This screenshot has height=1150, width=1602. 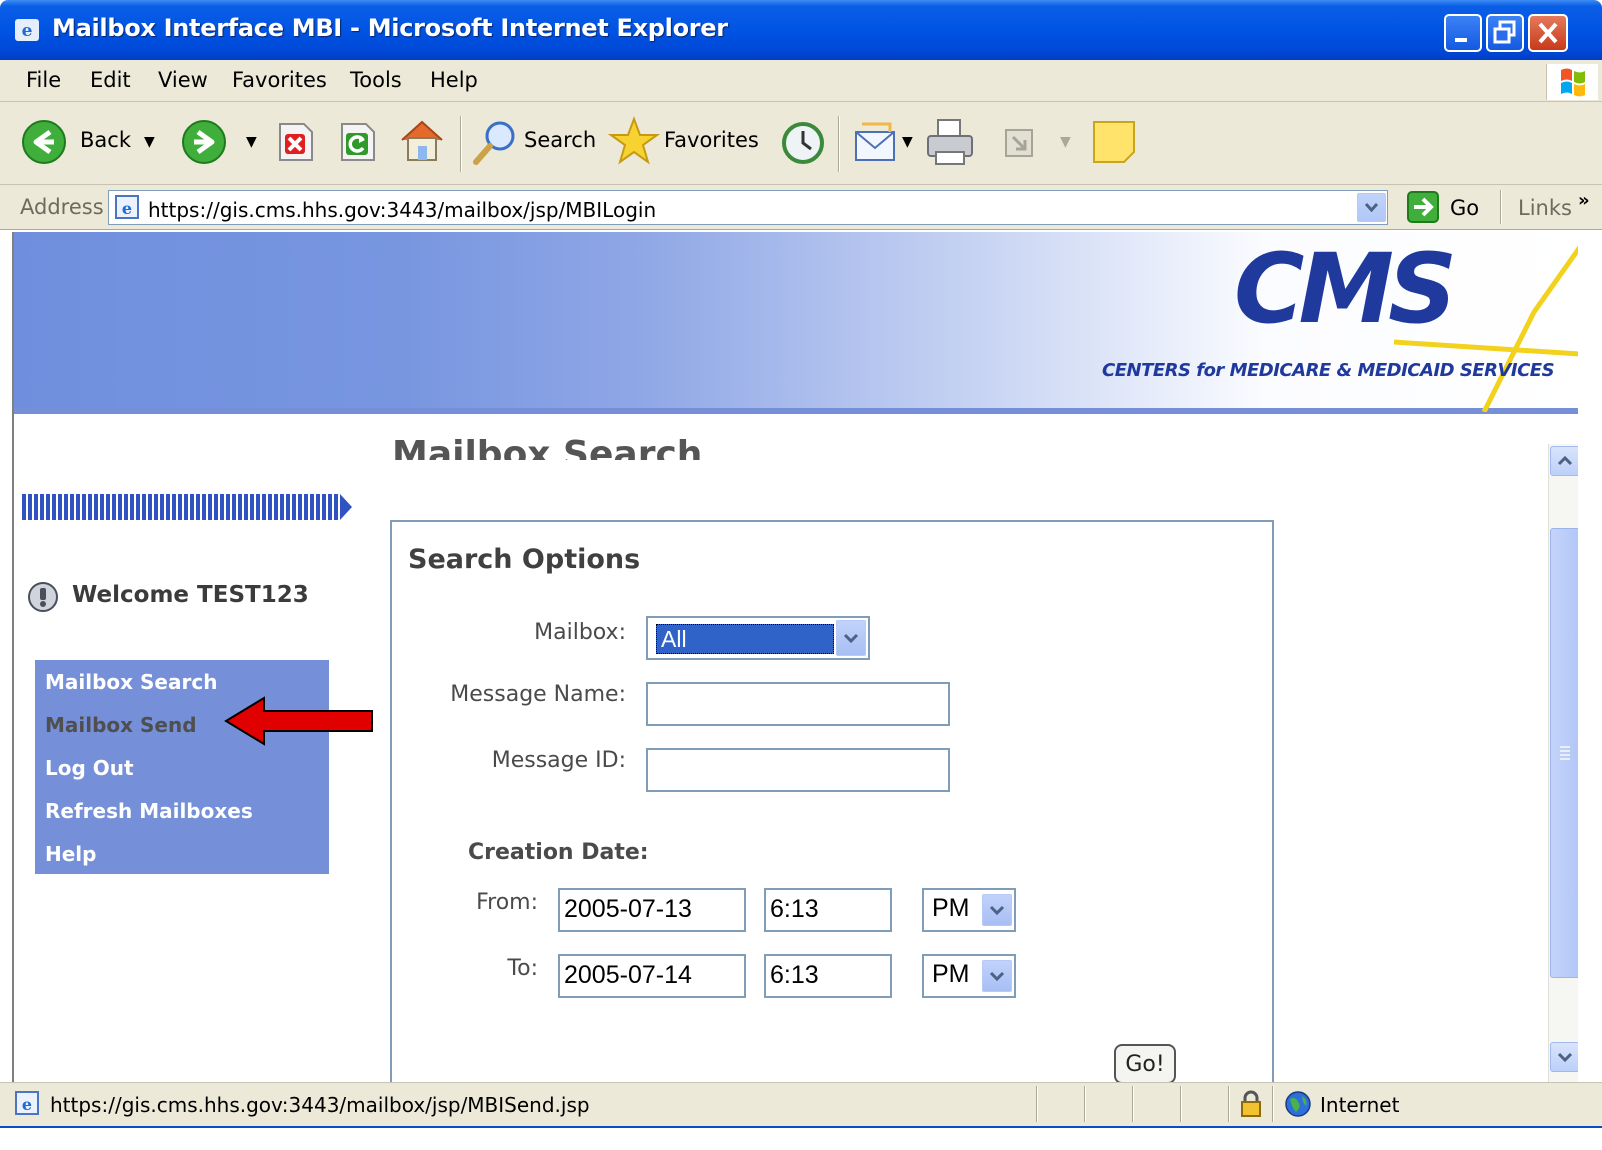 I want to click on nav-refresh-mailboxes: Refresh Mailboxes, so click(x=149, y=811).